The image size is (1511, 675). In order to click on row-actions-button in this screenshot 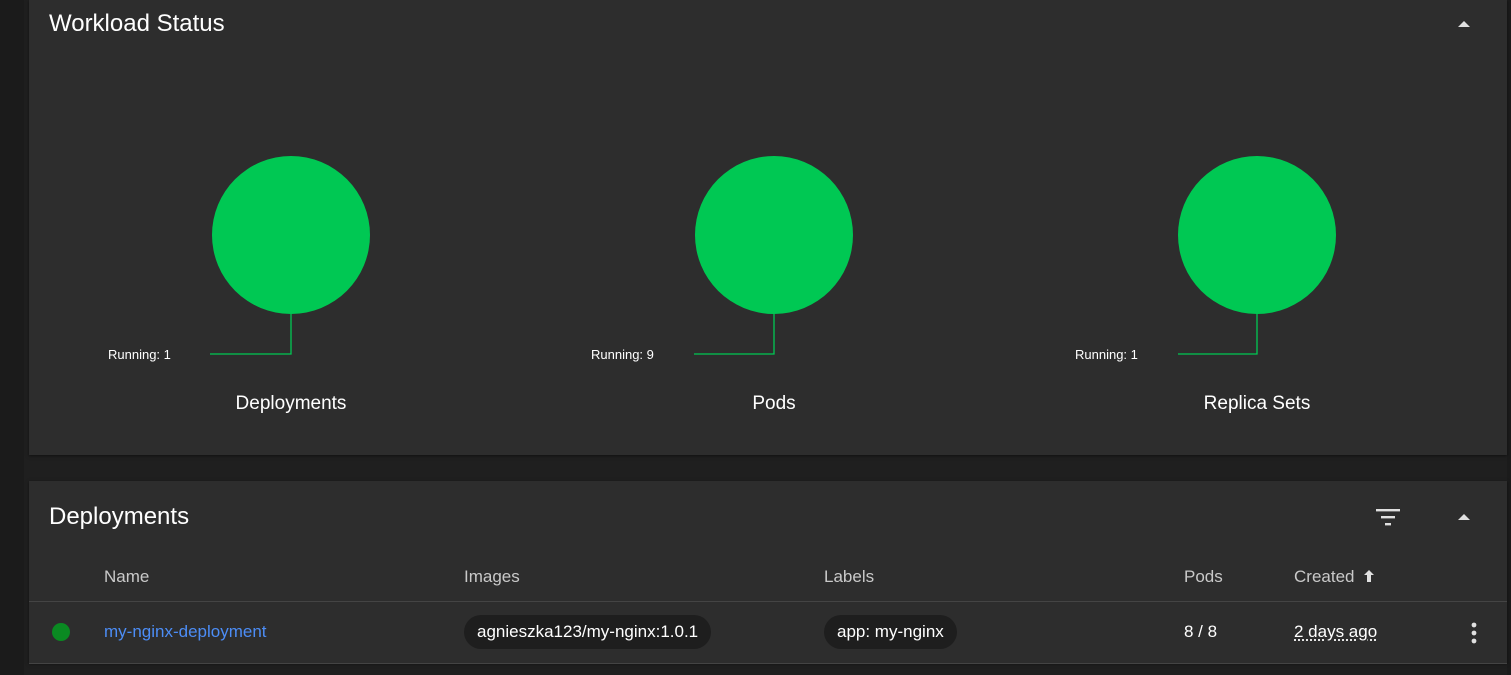, I will do `click(1474, 633)`.